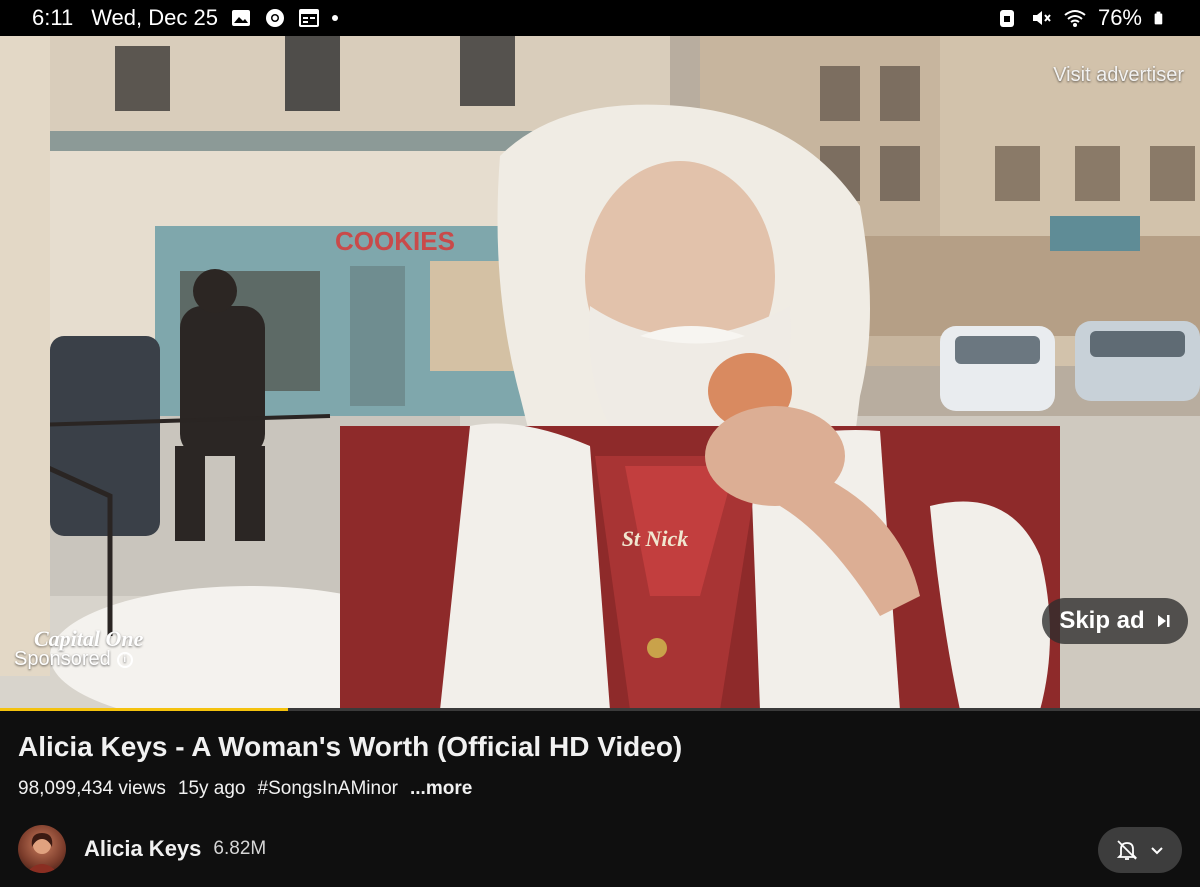 Image resolution: width=1200 pixels, height=887 pixels. Describe the element at coordinates (1157, 851) in the screenshot. I see `chevron-down-icon` at that location.